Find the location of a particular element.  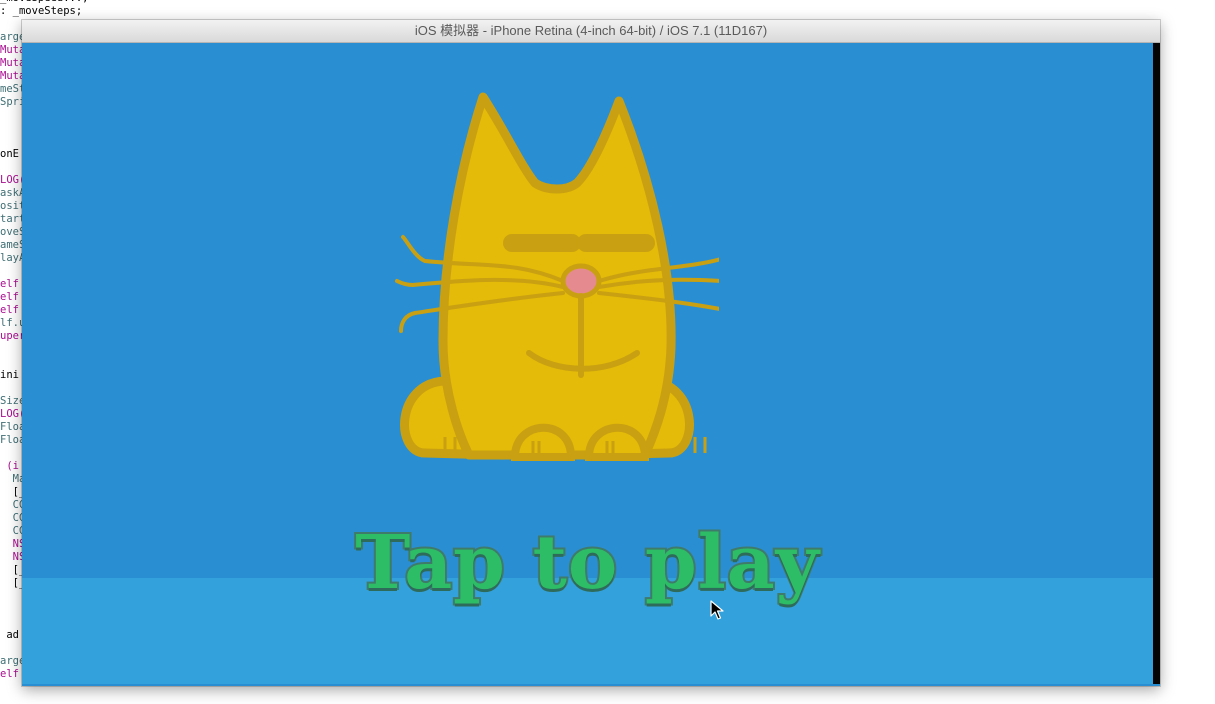

code-line: ini is located at coordinates (9, 375).